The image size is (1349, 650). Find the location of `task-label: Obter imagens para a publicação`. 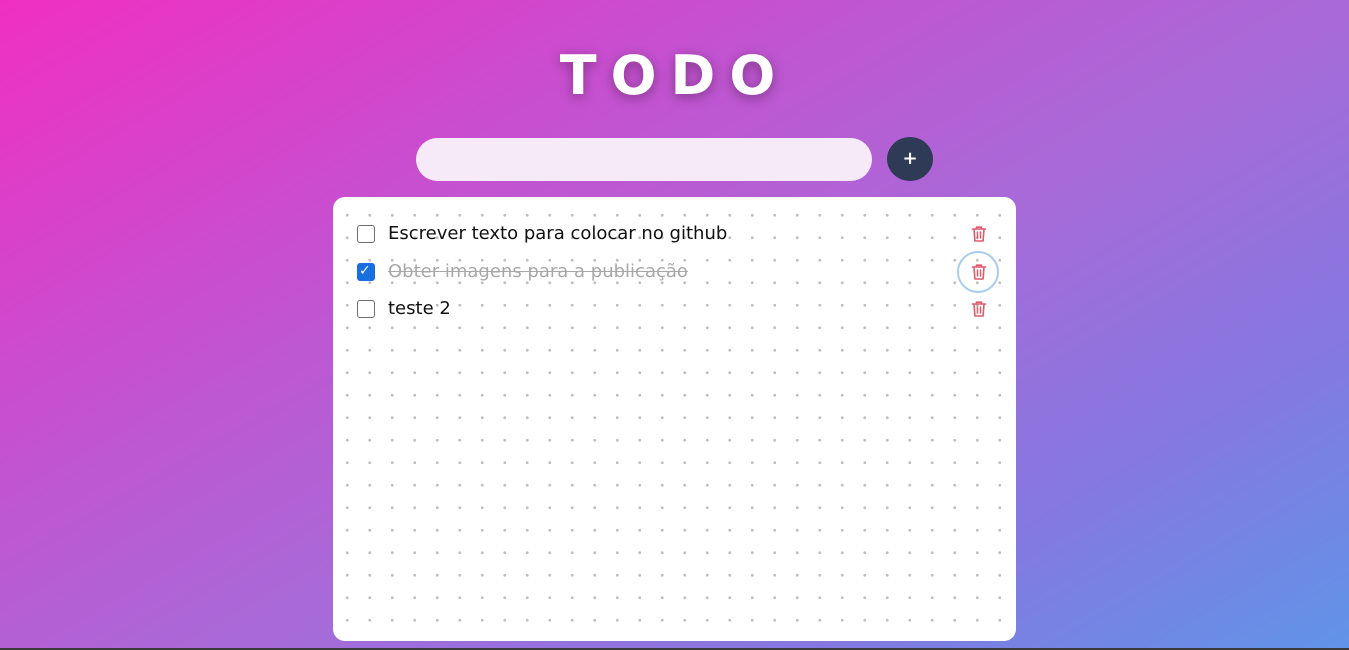

task-label: Obter imagens para a publicação is located at coordinates (538, 271).